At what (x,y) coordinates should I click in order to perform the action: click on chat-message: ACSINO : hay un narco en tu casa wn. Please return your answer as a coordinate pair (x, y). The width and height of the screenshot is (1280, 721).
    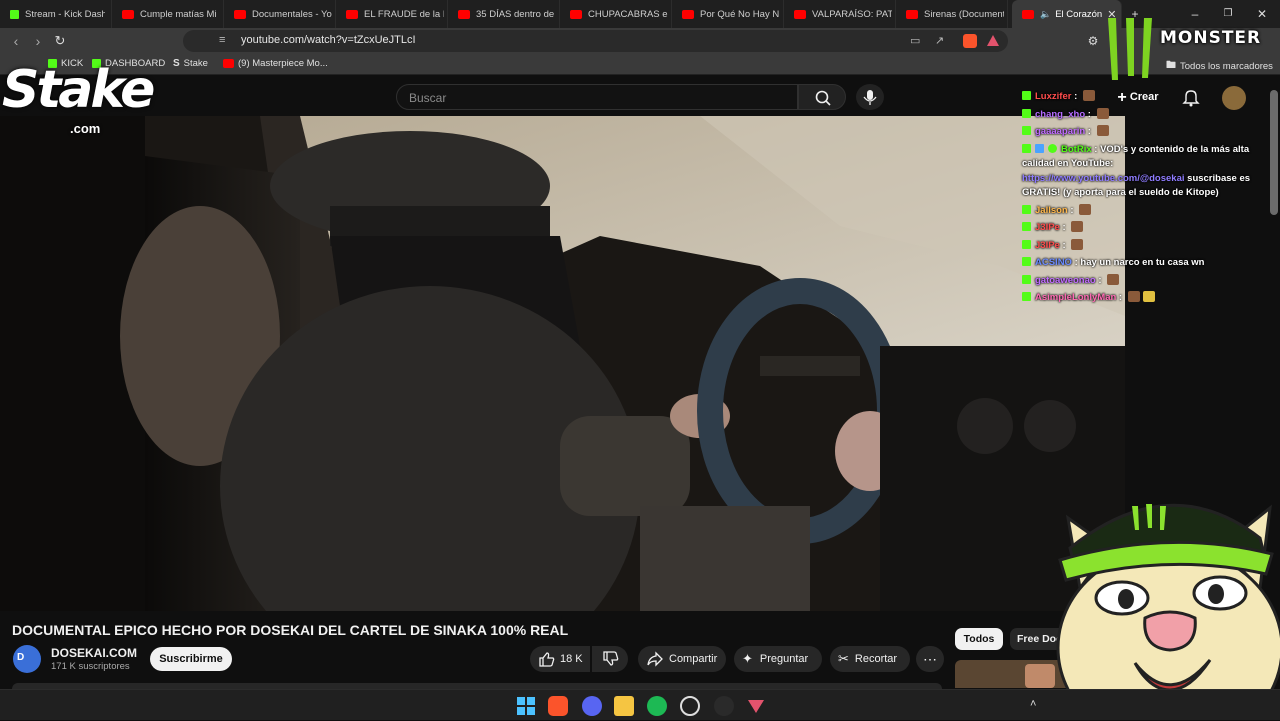
    Looking at the image, I should click on (1142, 263).